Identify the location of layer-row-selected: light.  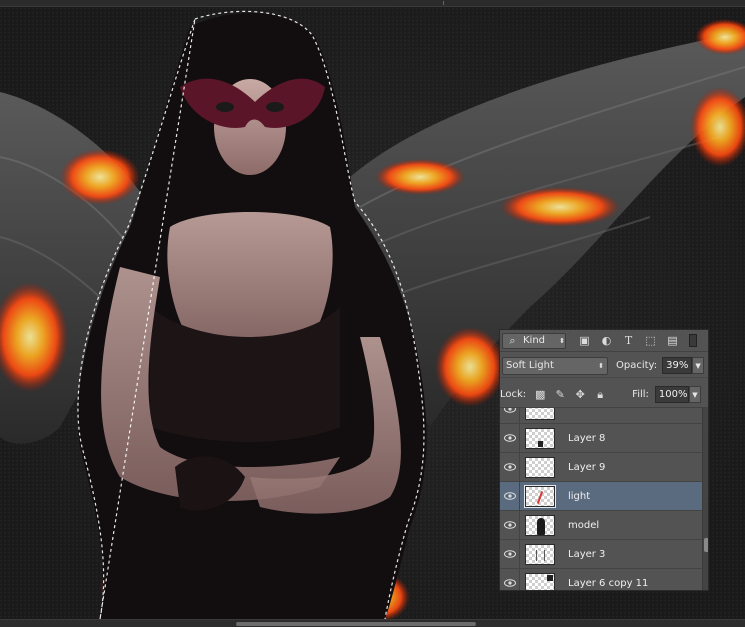
(601, 496).